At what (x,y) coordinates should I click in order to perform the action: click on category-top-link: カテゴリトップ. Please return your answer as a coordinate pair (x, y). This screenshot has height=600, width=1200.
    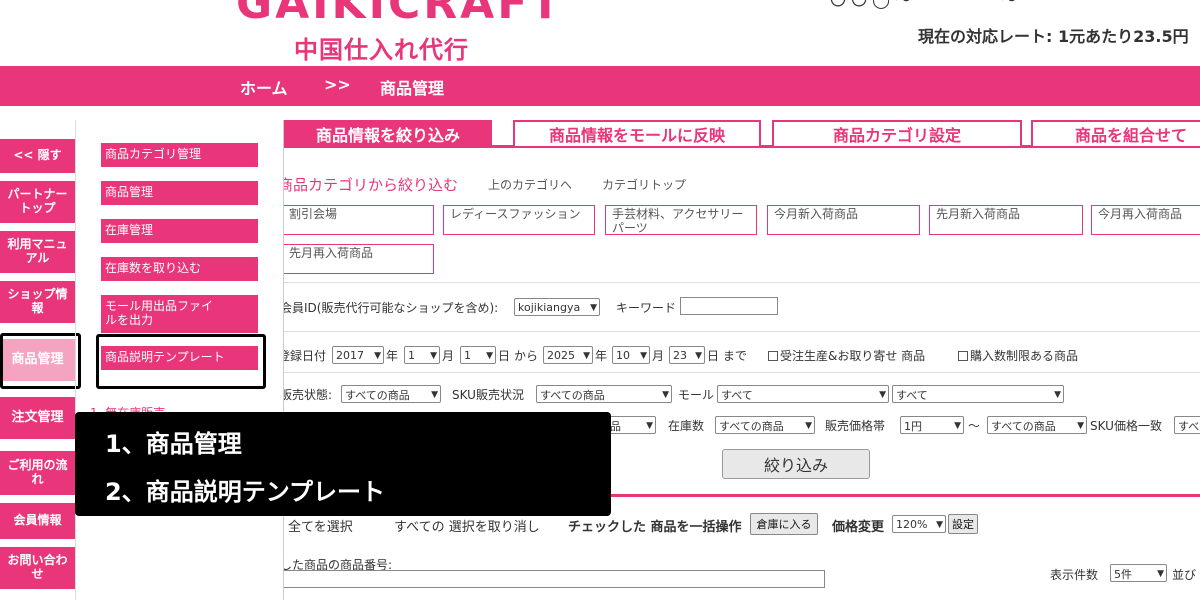
    Looking at the image, I should click on (644, 184).